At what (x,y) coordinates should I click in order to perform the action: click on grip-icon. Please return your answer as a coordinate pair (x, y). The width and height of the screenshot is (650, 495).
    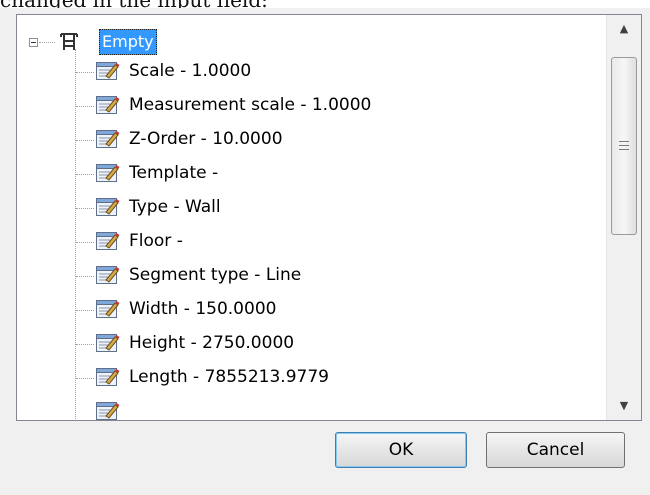
    Looking at the image, I should click on (624, 146).